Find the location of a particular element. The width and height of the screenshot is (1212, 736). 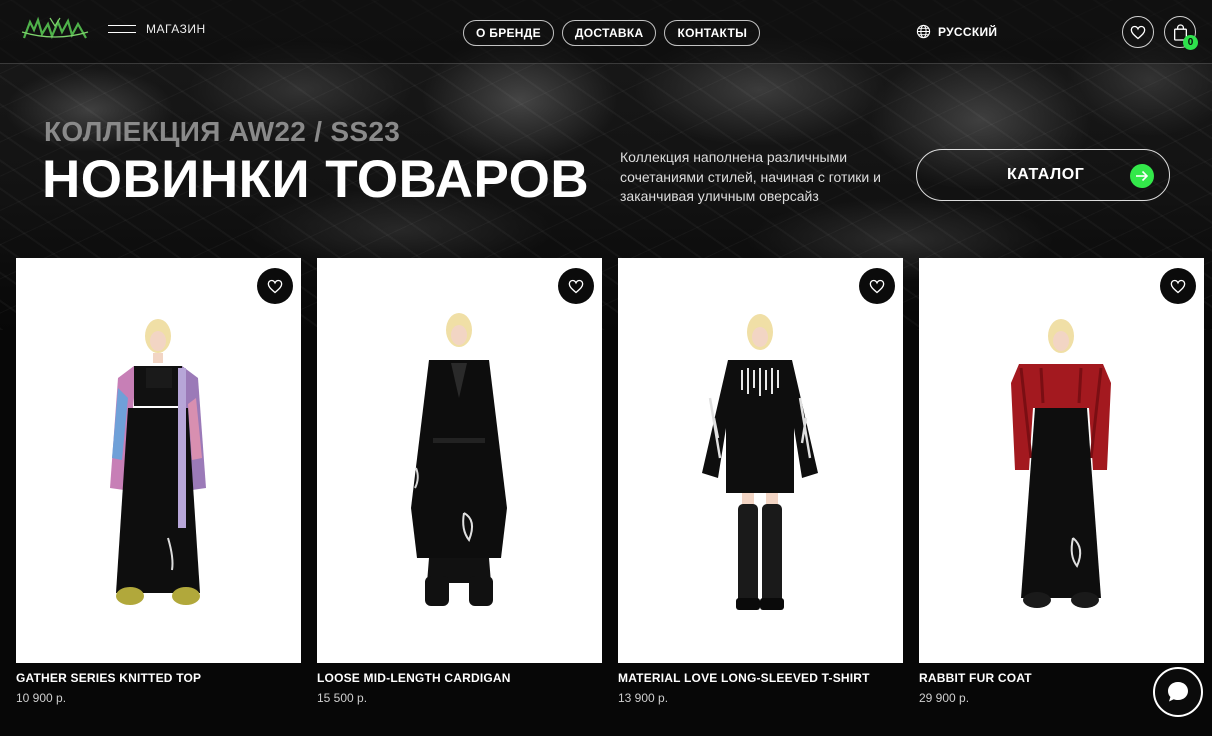

language-label: РУССКИЙ is located at coordinates (968, 31).